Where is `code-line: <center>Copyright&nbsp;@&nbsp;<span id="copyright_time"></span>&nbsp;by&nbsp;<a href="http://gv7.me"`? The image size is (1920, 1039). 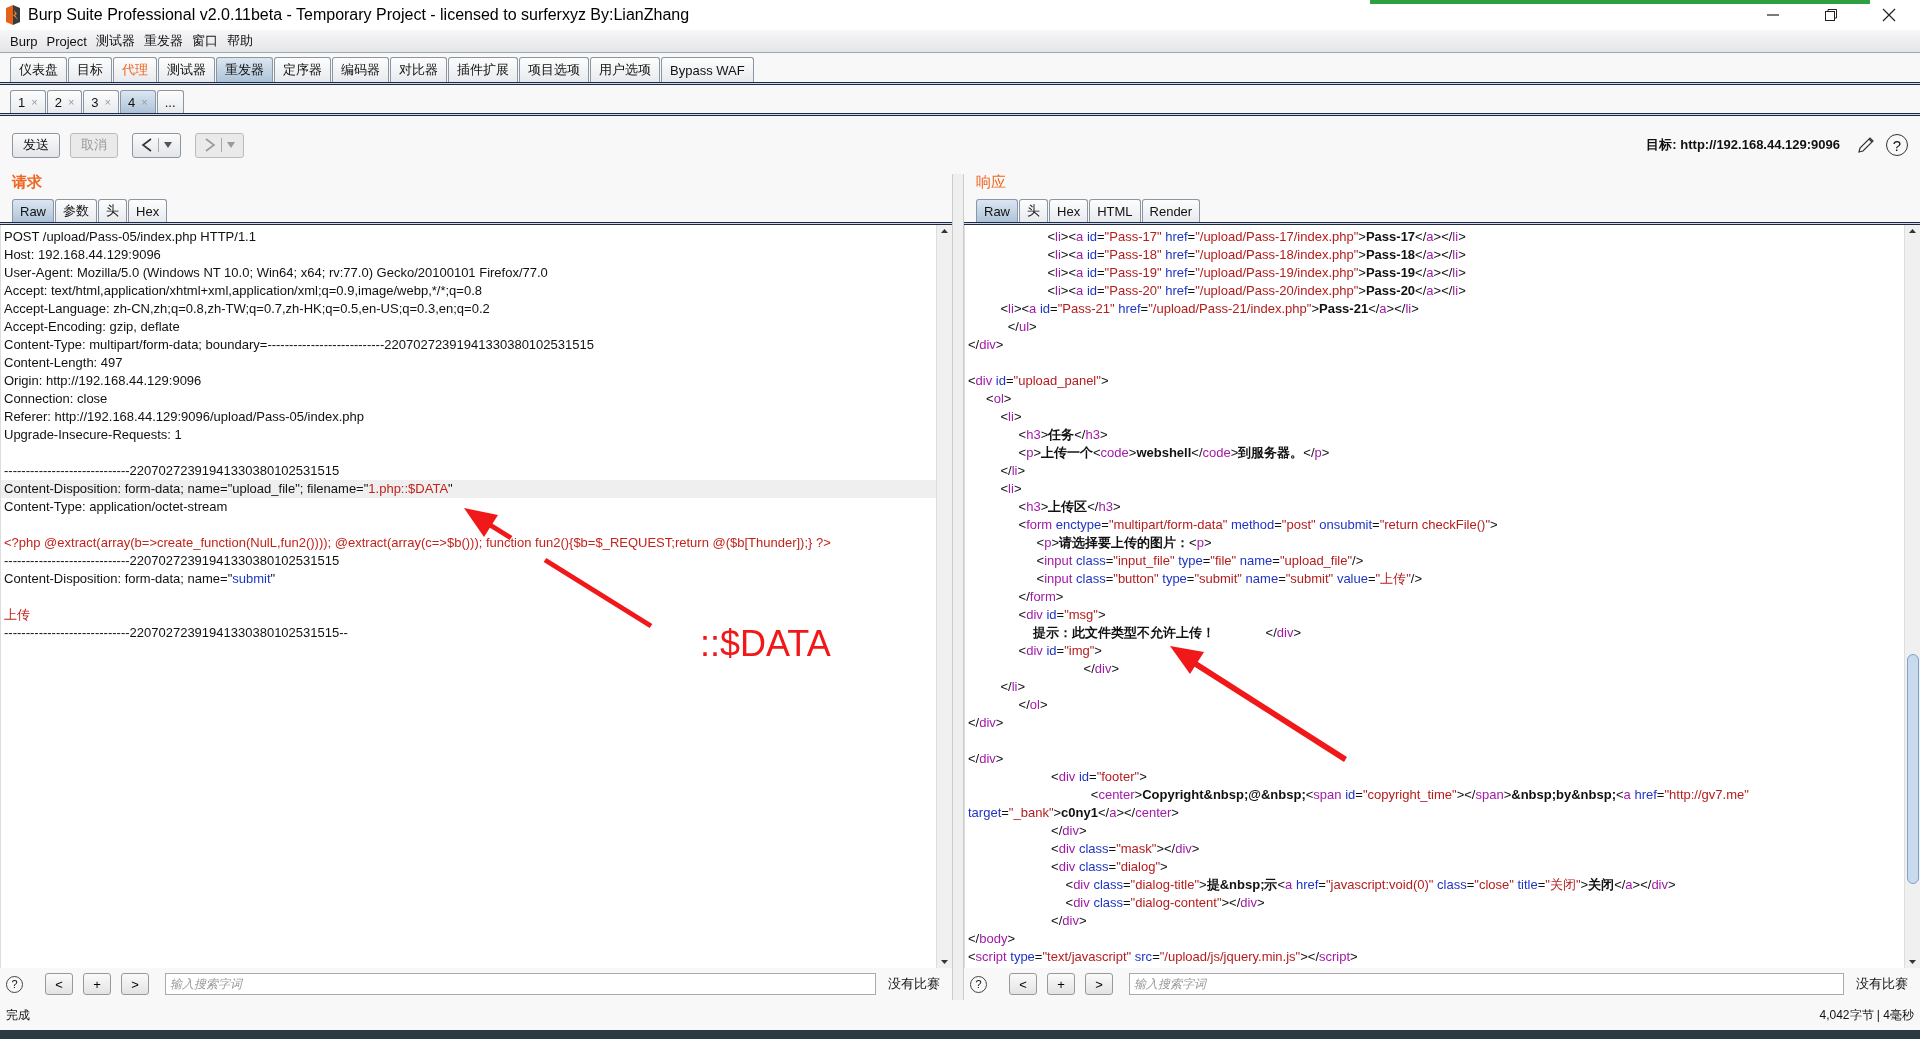
code-line: <center>Copyright&nbsp;@&nbsp;<span id="copyright_time"></span>&nbsp;by&nbsp;<a href="http://gv7.me" is located at coordinates (1419, 794).